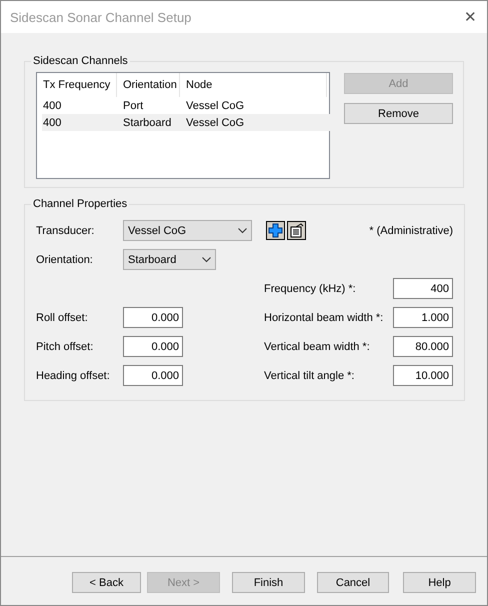 The image size is (488, 606). What do you see at coordinates (73, 376) in the screenshot?
I see `field-label: Heading offset:` at bounding box center [73, 376].